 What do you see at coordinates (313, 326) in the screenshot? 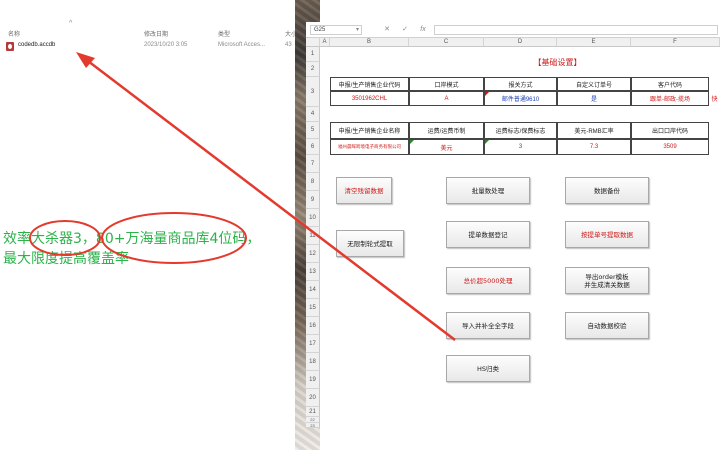
I see `row-header: 16` at bounding box center [313, 326].